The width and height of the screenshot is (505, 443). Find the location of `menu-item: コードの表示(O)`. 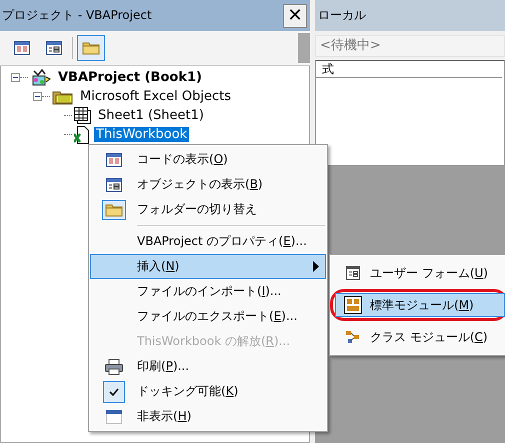

menu-item: コードの表示(O) is located at coordinates (208, 159).